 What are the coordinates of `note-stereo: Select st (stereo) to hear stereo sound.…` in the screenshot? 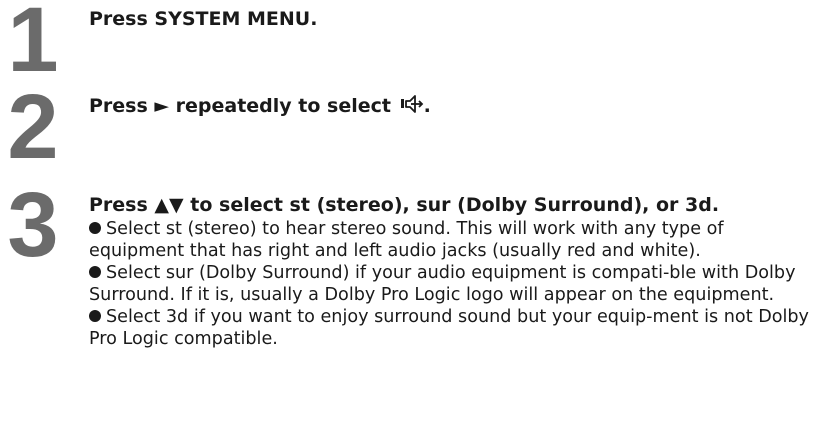 It's located at (456, 240).